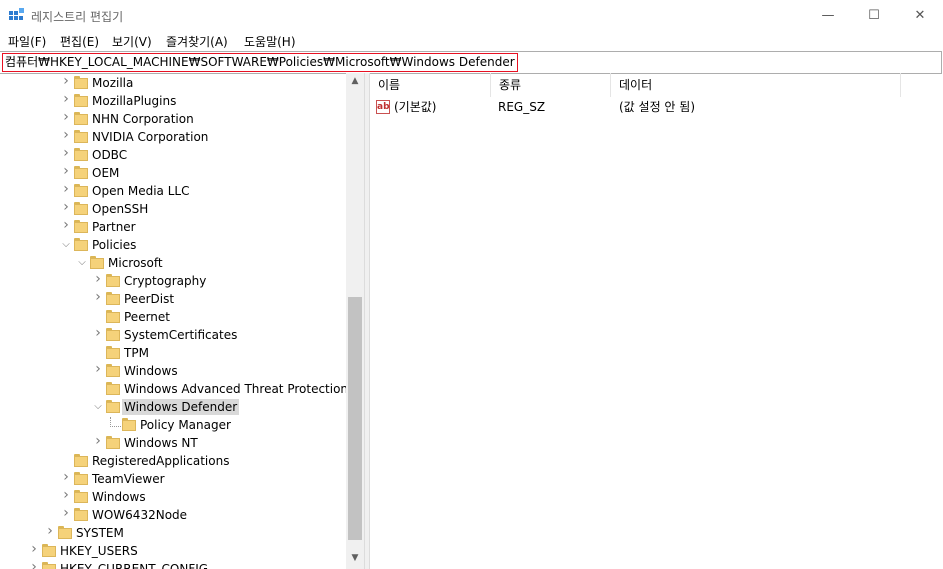  I want to click on tree-node: › MozillaPlugins, so click(173, 101).